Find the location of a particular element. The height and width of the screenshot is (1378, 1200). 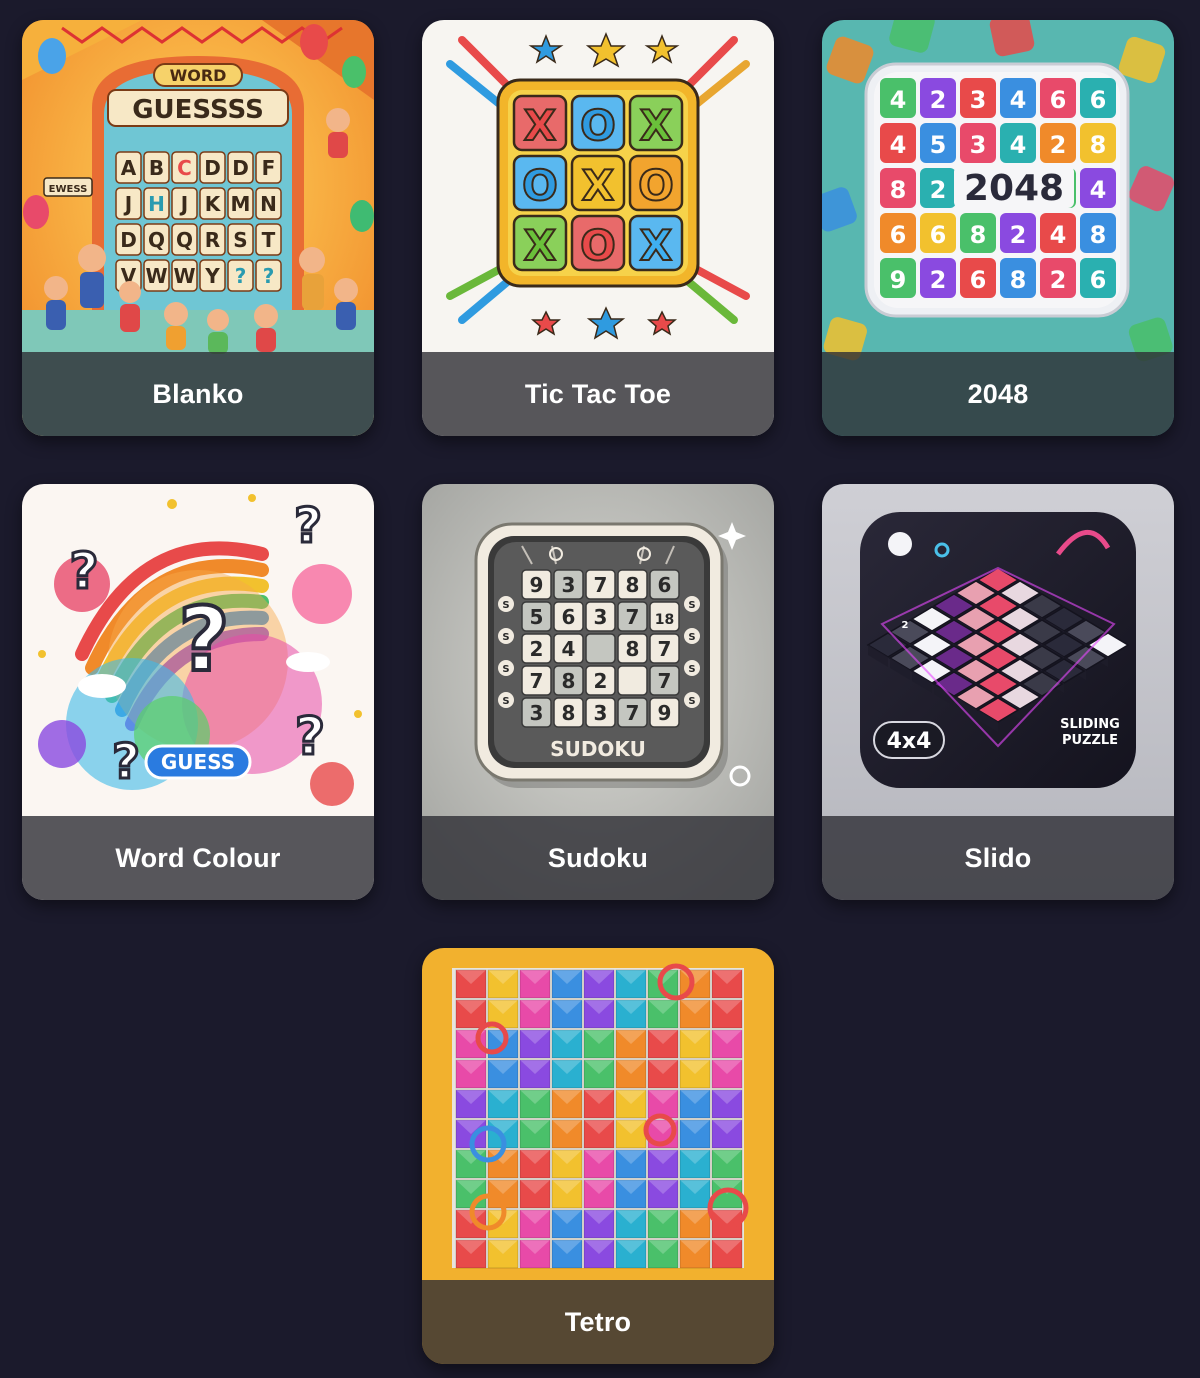

game-title: Word Colour is located at coordinates (198, 857).